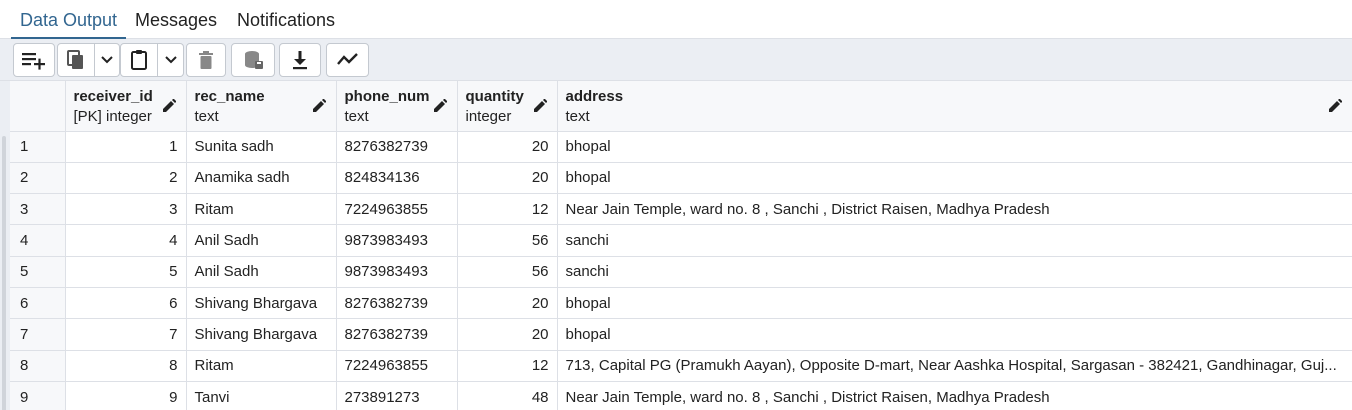 This screenshot has height=410, width=1352. What do you see at coordinates (38, 106) in the screenshot?
I see `row-number-header` at bounding box center [38, 106].